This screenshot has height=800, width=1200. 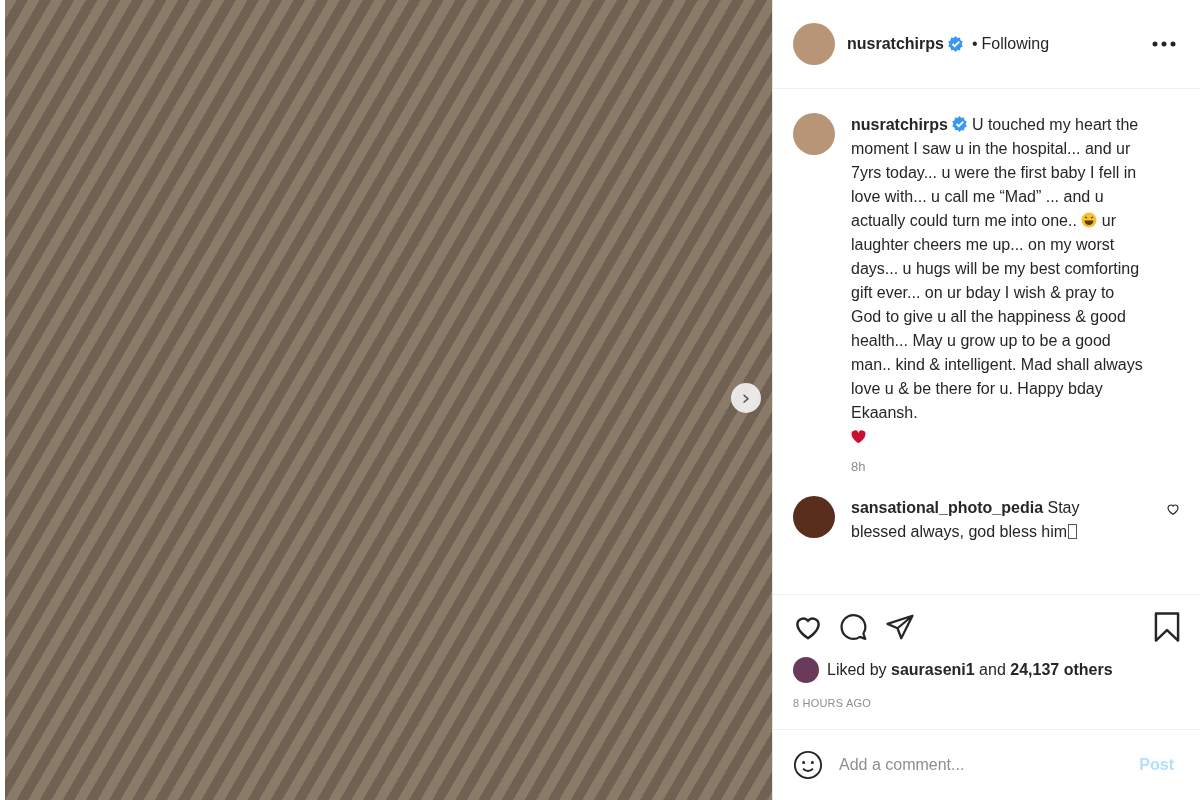 What do you see at coordinates (986, 709) in the screenshot?
I see `post-timestamp: 8 HOURS AGO` at bounding box center [986, 709].